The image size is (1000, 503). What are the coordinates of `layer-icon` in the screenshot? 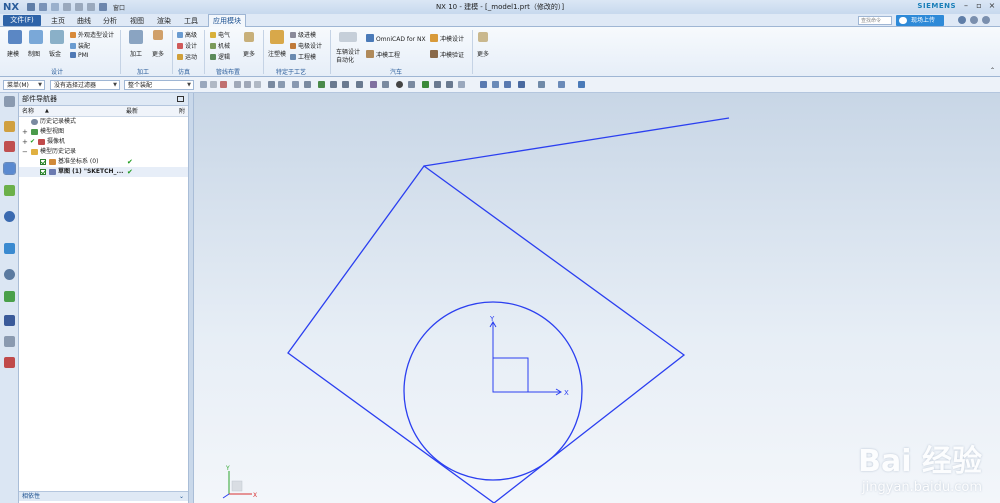 It's located at (581, 84).